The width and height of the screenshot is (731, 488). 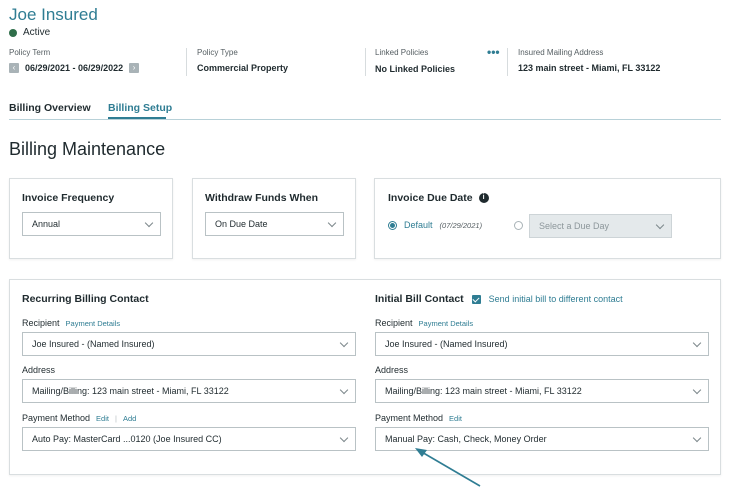 I want to click on tabs-divider, so click(x=365, y=119).